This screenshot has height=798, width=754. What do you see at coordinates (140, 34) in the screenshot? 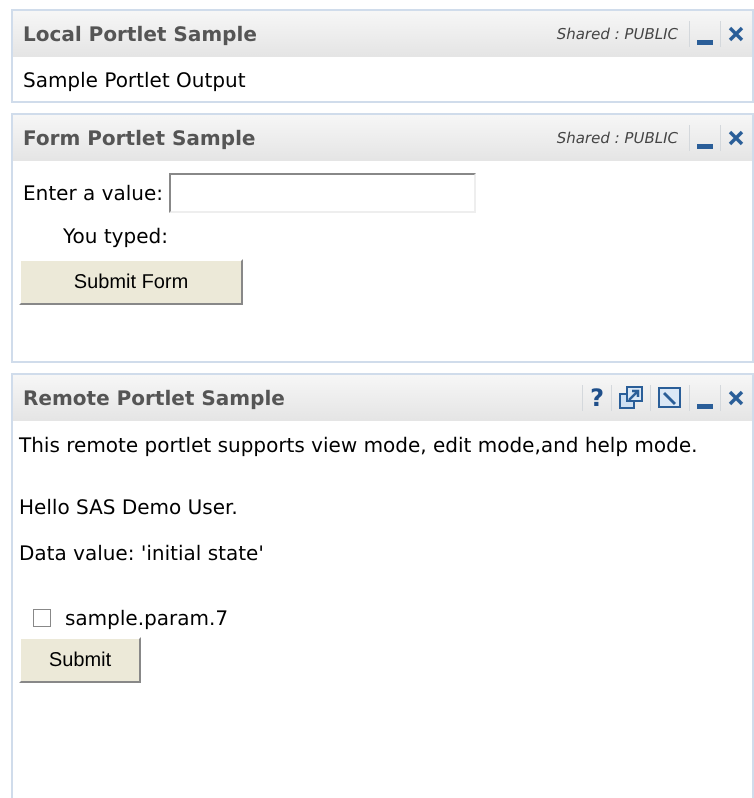
I see `portlet-title: Local Portlet Sample` at bounding box center [140, 34].